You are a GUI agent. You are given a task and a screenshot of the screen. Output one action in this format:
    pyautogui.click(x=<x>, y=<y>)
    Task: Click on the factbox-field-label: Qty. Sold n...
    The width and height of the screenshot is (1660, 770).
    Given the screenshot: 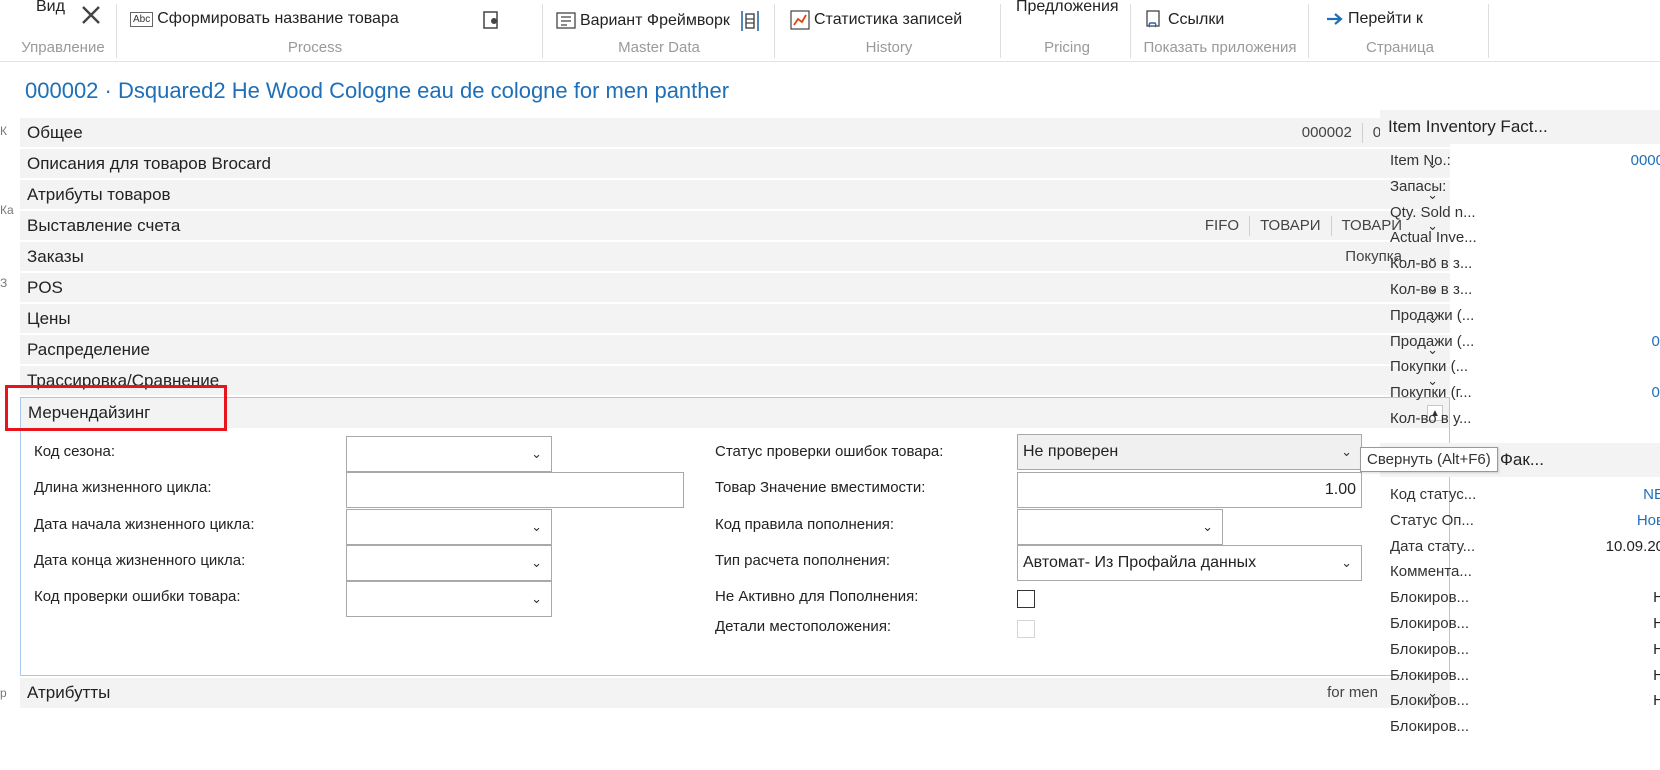 What is the action you would take?
    pyautogui.click(x=1433, y=212)
    